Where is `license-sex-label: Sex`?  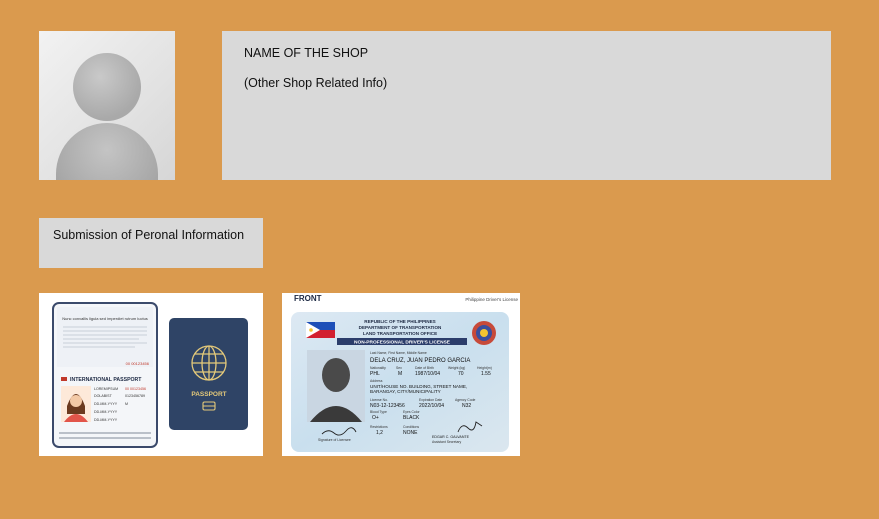
license-sex-label: Sex is located at coordinates (399, 368).